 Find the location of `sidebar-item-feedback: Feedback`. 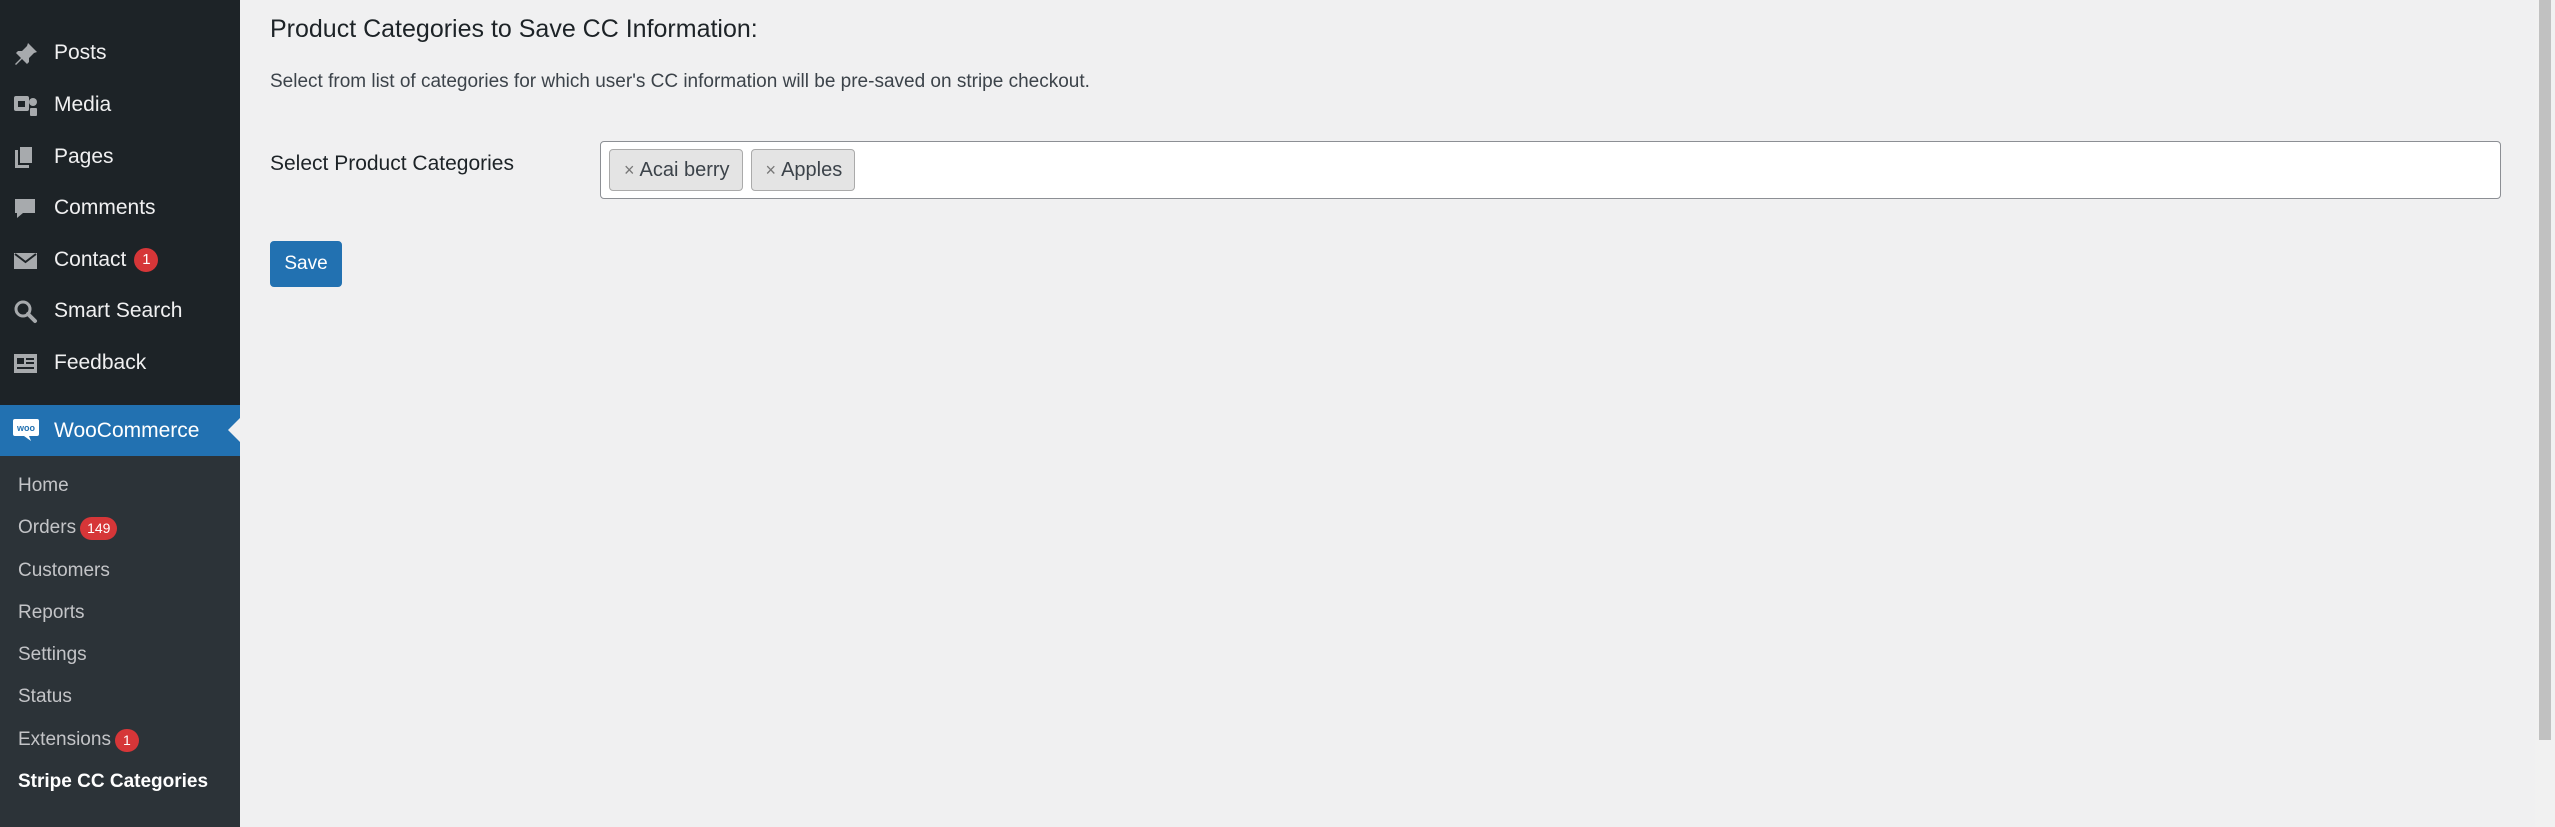

sidebar-item-feedback: Feedback is located at coordinates (120, 363).